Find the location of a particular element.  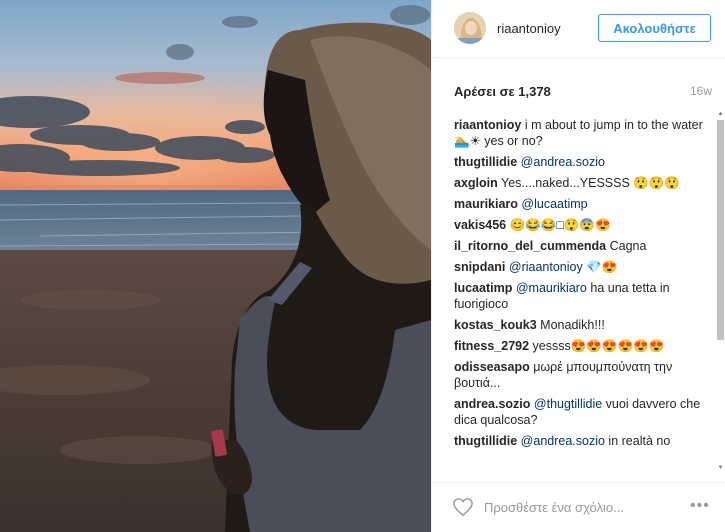

comment-item: axgloin Yes....naked...YESSSS 😲😲😲 is located at coordinates (581, 183).